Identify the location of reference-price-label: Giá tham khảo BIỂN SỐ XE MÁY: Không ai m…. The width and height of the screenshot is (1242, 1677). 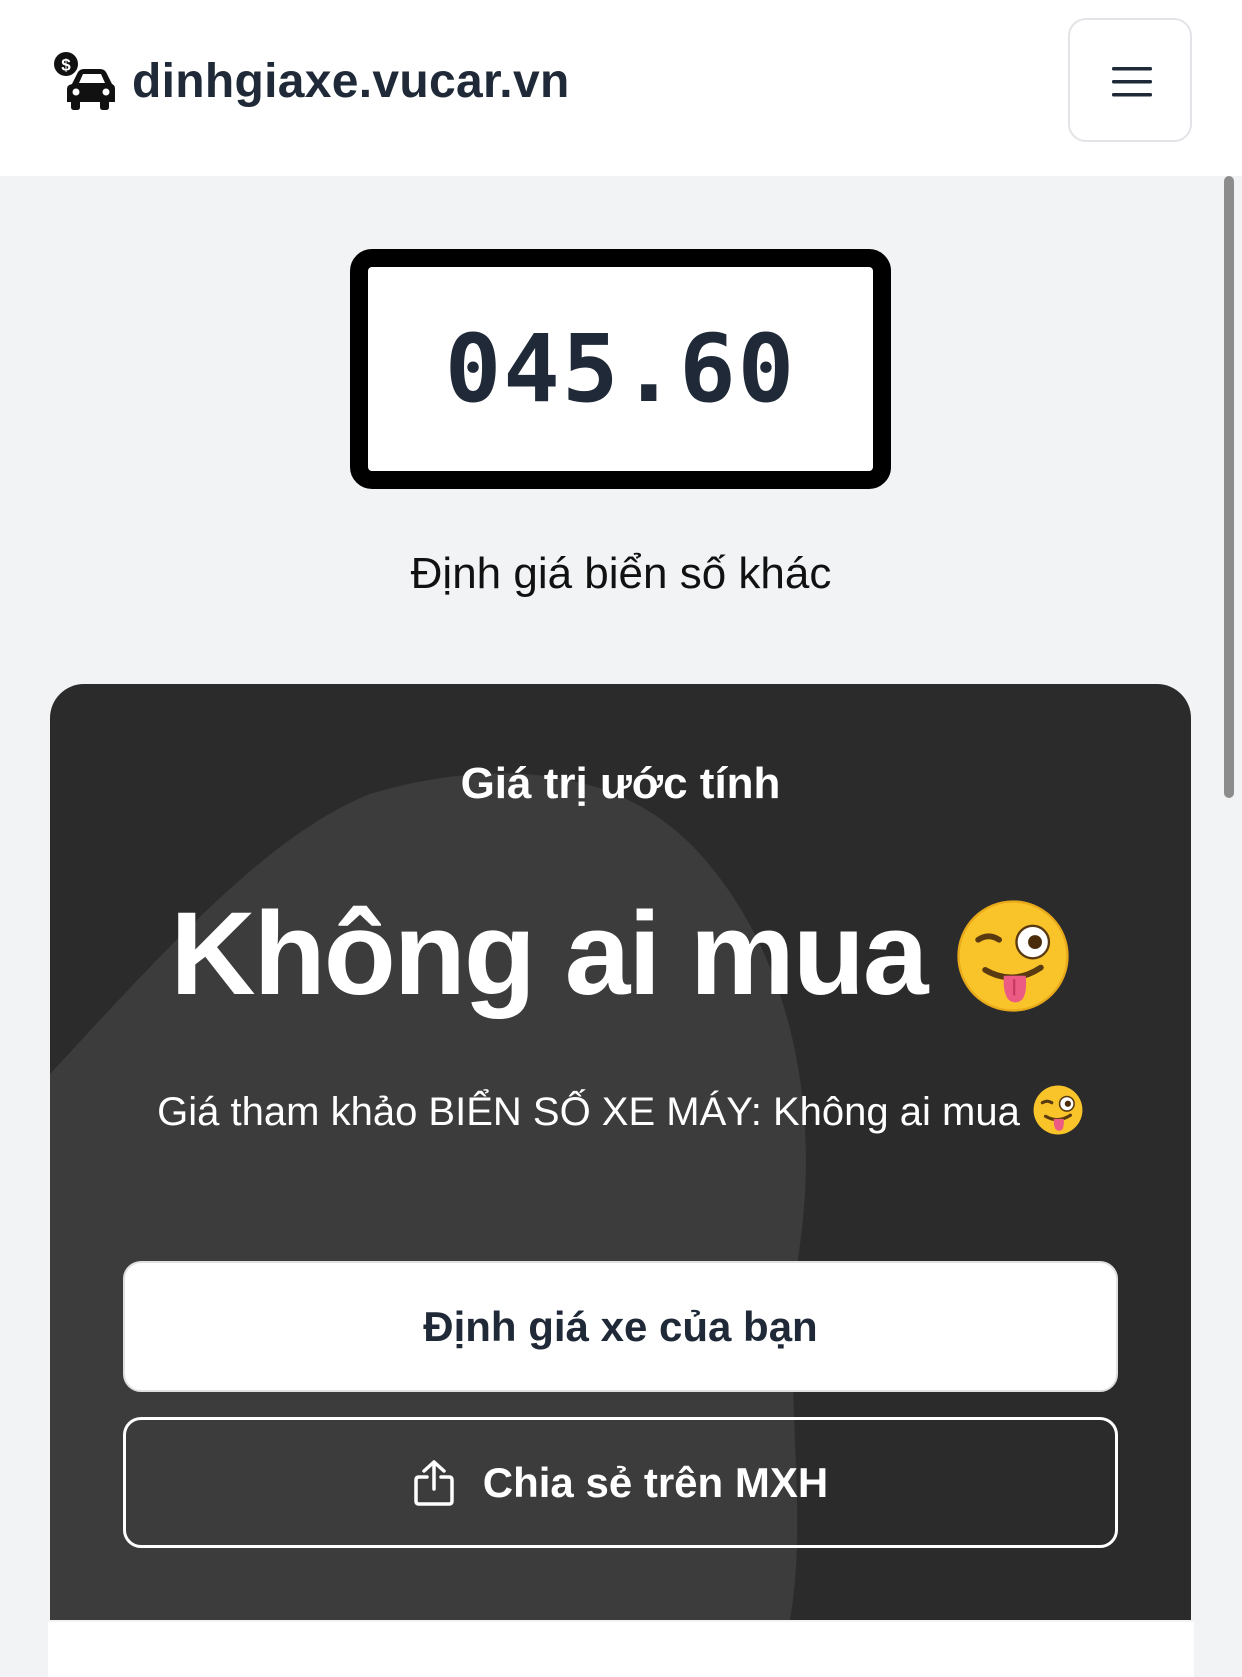
(588, 1112).